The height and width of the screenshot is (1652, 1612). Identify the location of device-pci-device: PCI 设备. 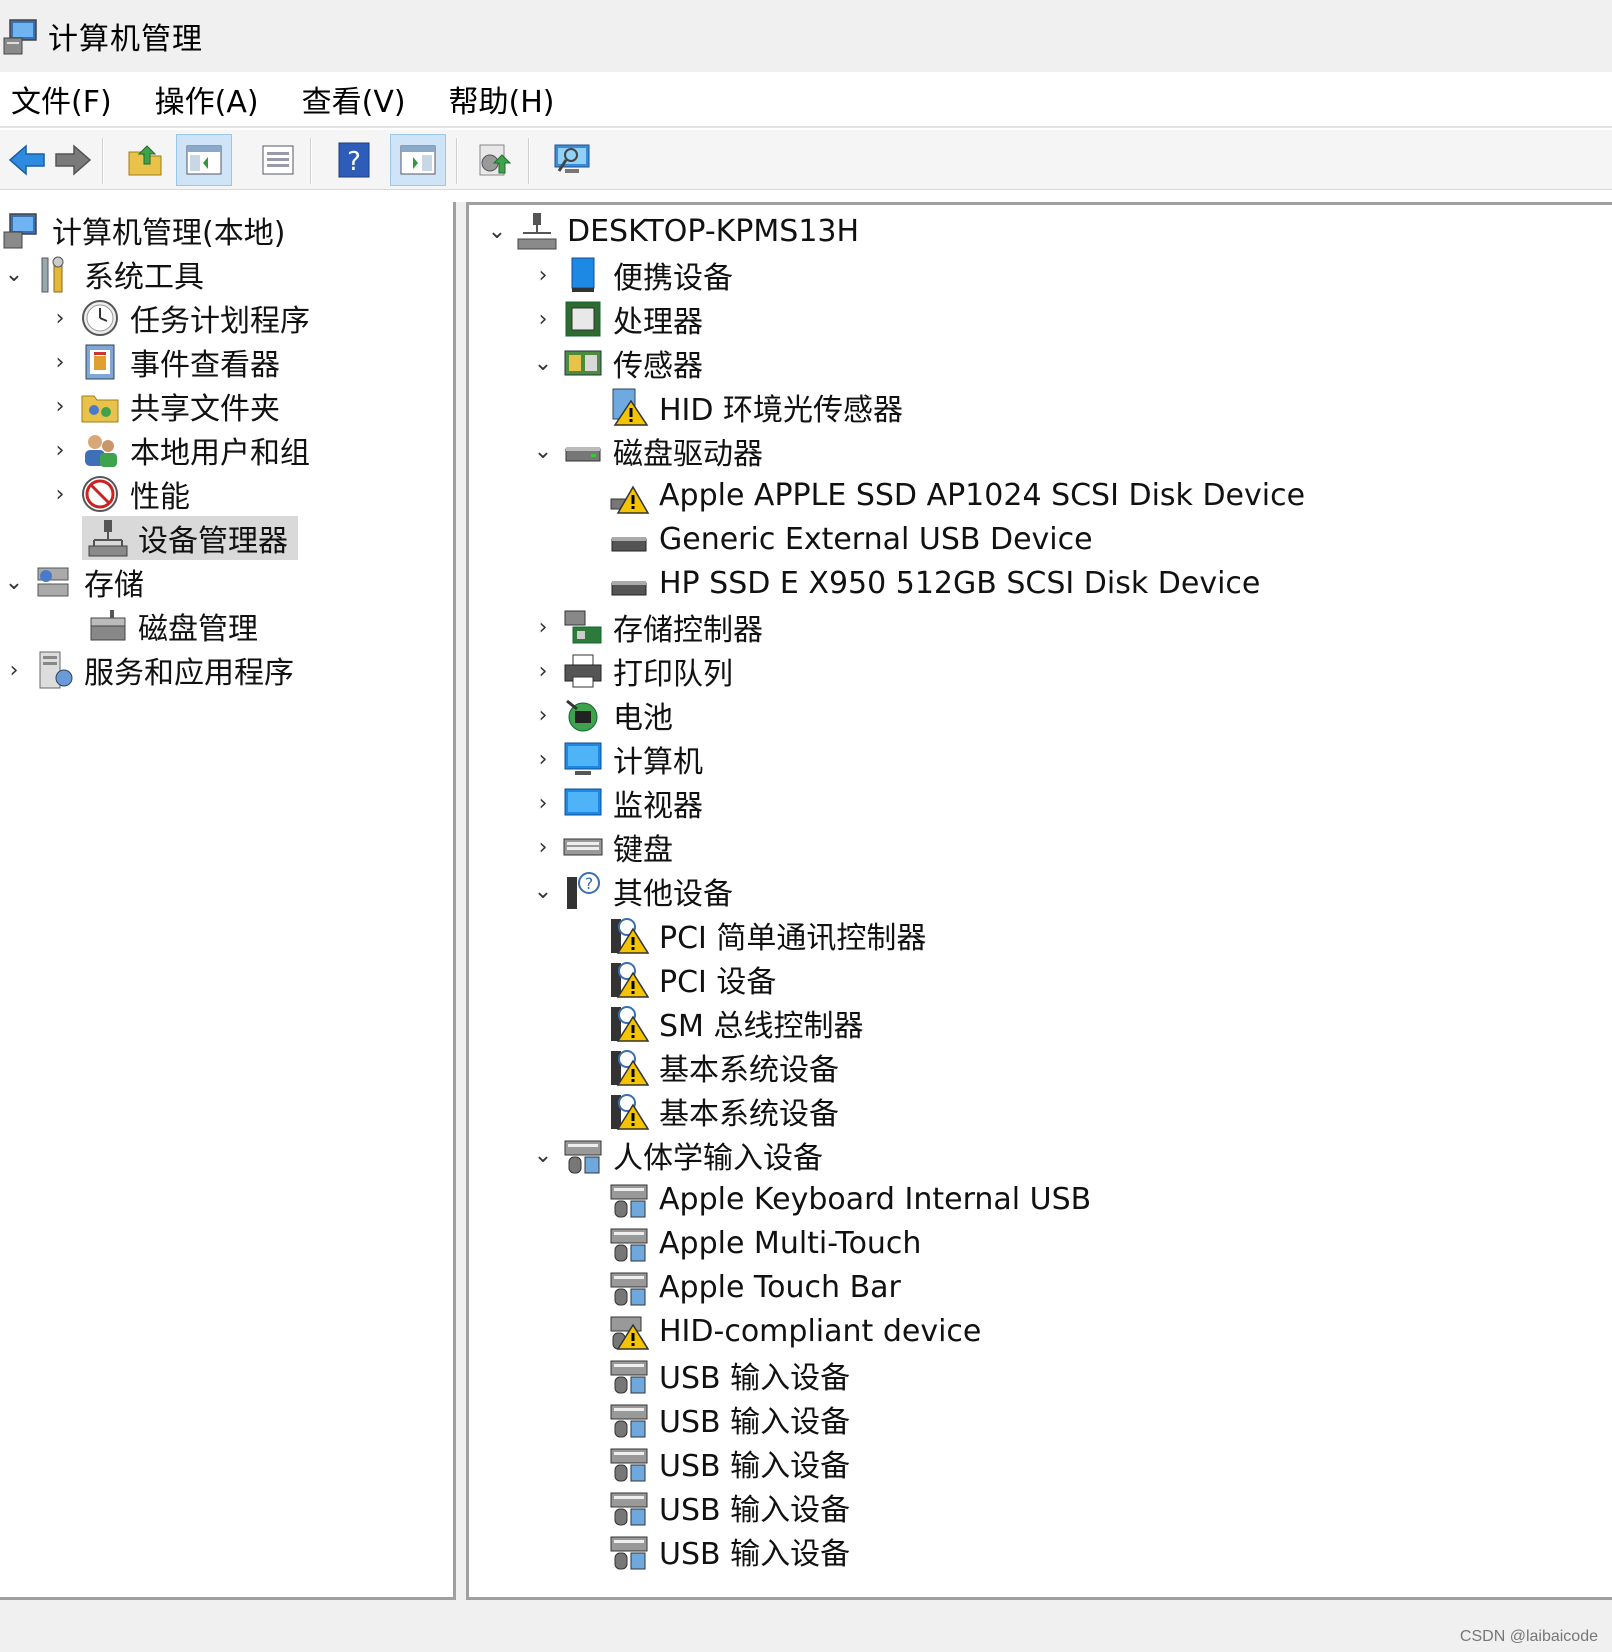
(675, 979).